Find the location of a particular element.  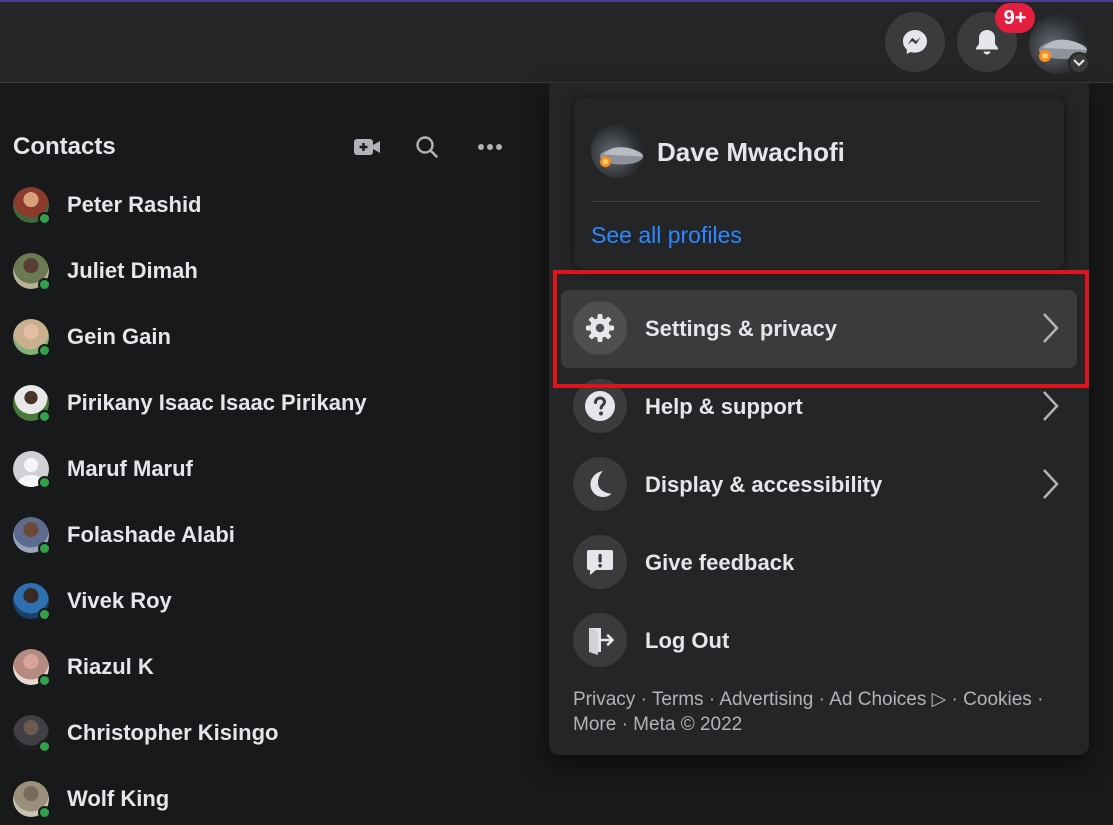

contact-item: Juliet Dimah is located at coordinates (273, 273).